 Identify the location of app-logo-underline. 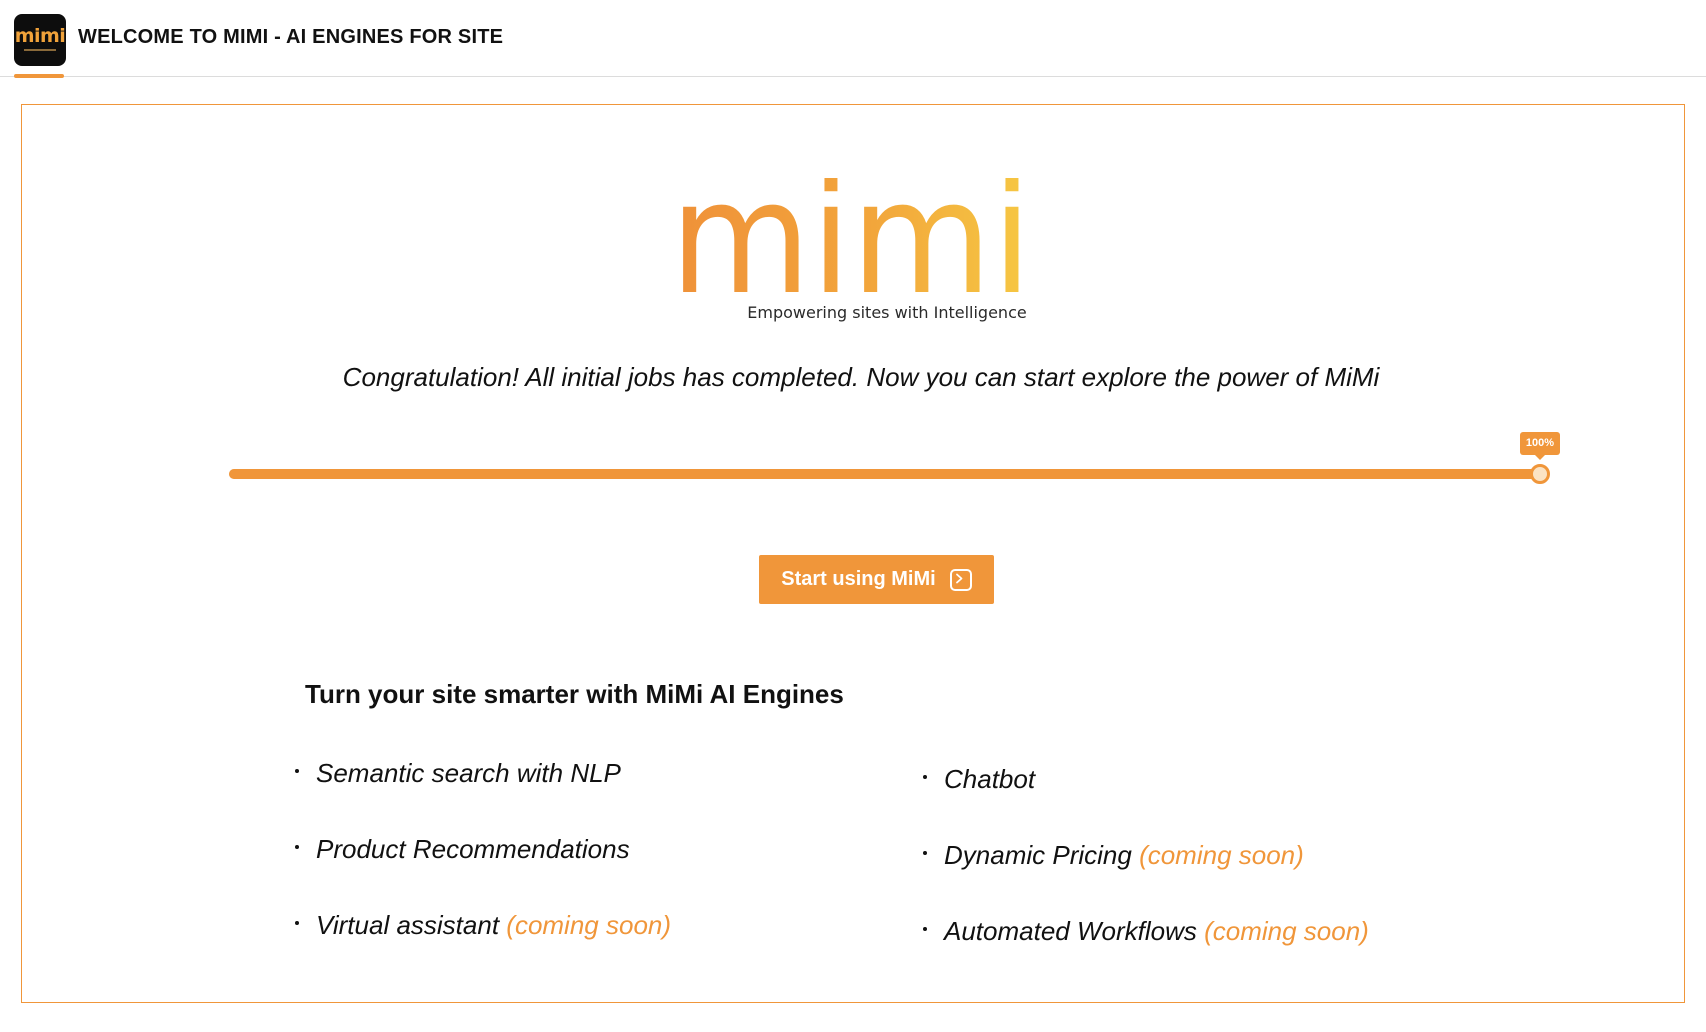
(40, 50).